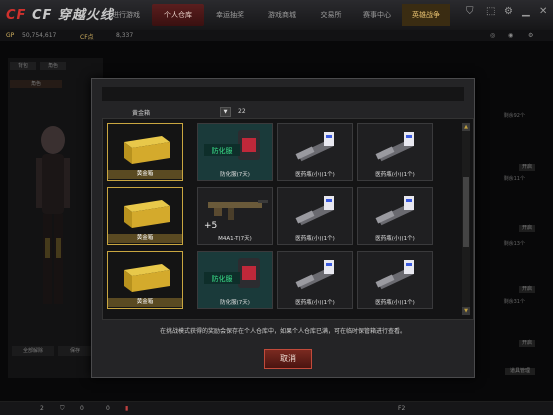 The width and height of the screenshot is (553, 415). What do you see at coordinates (466, 212) in the screenshot?
I see `scroll-thumb` at bounding box center [466, 212].